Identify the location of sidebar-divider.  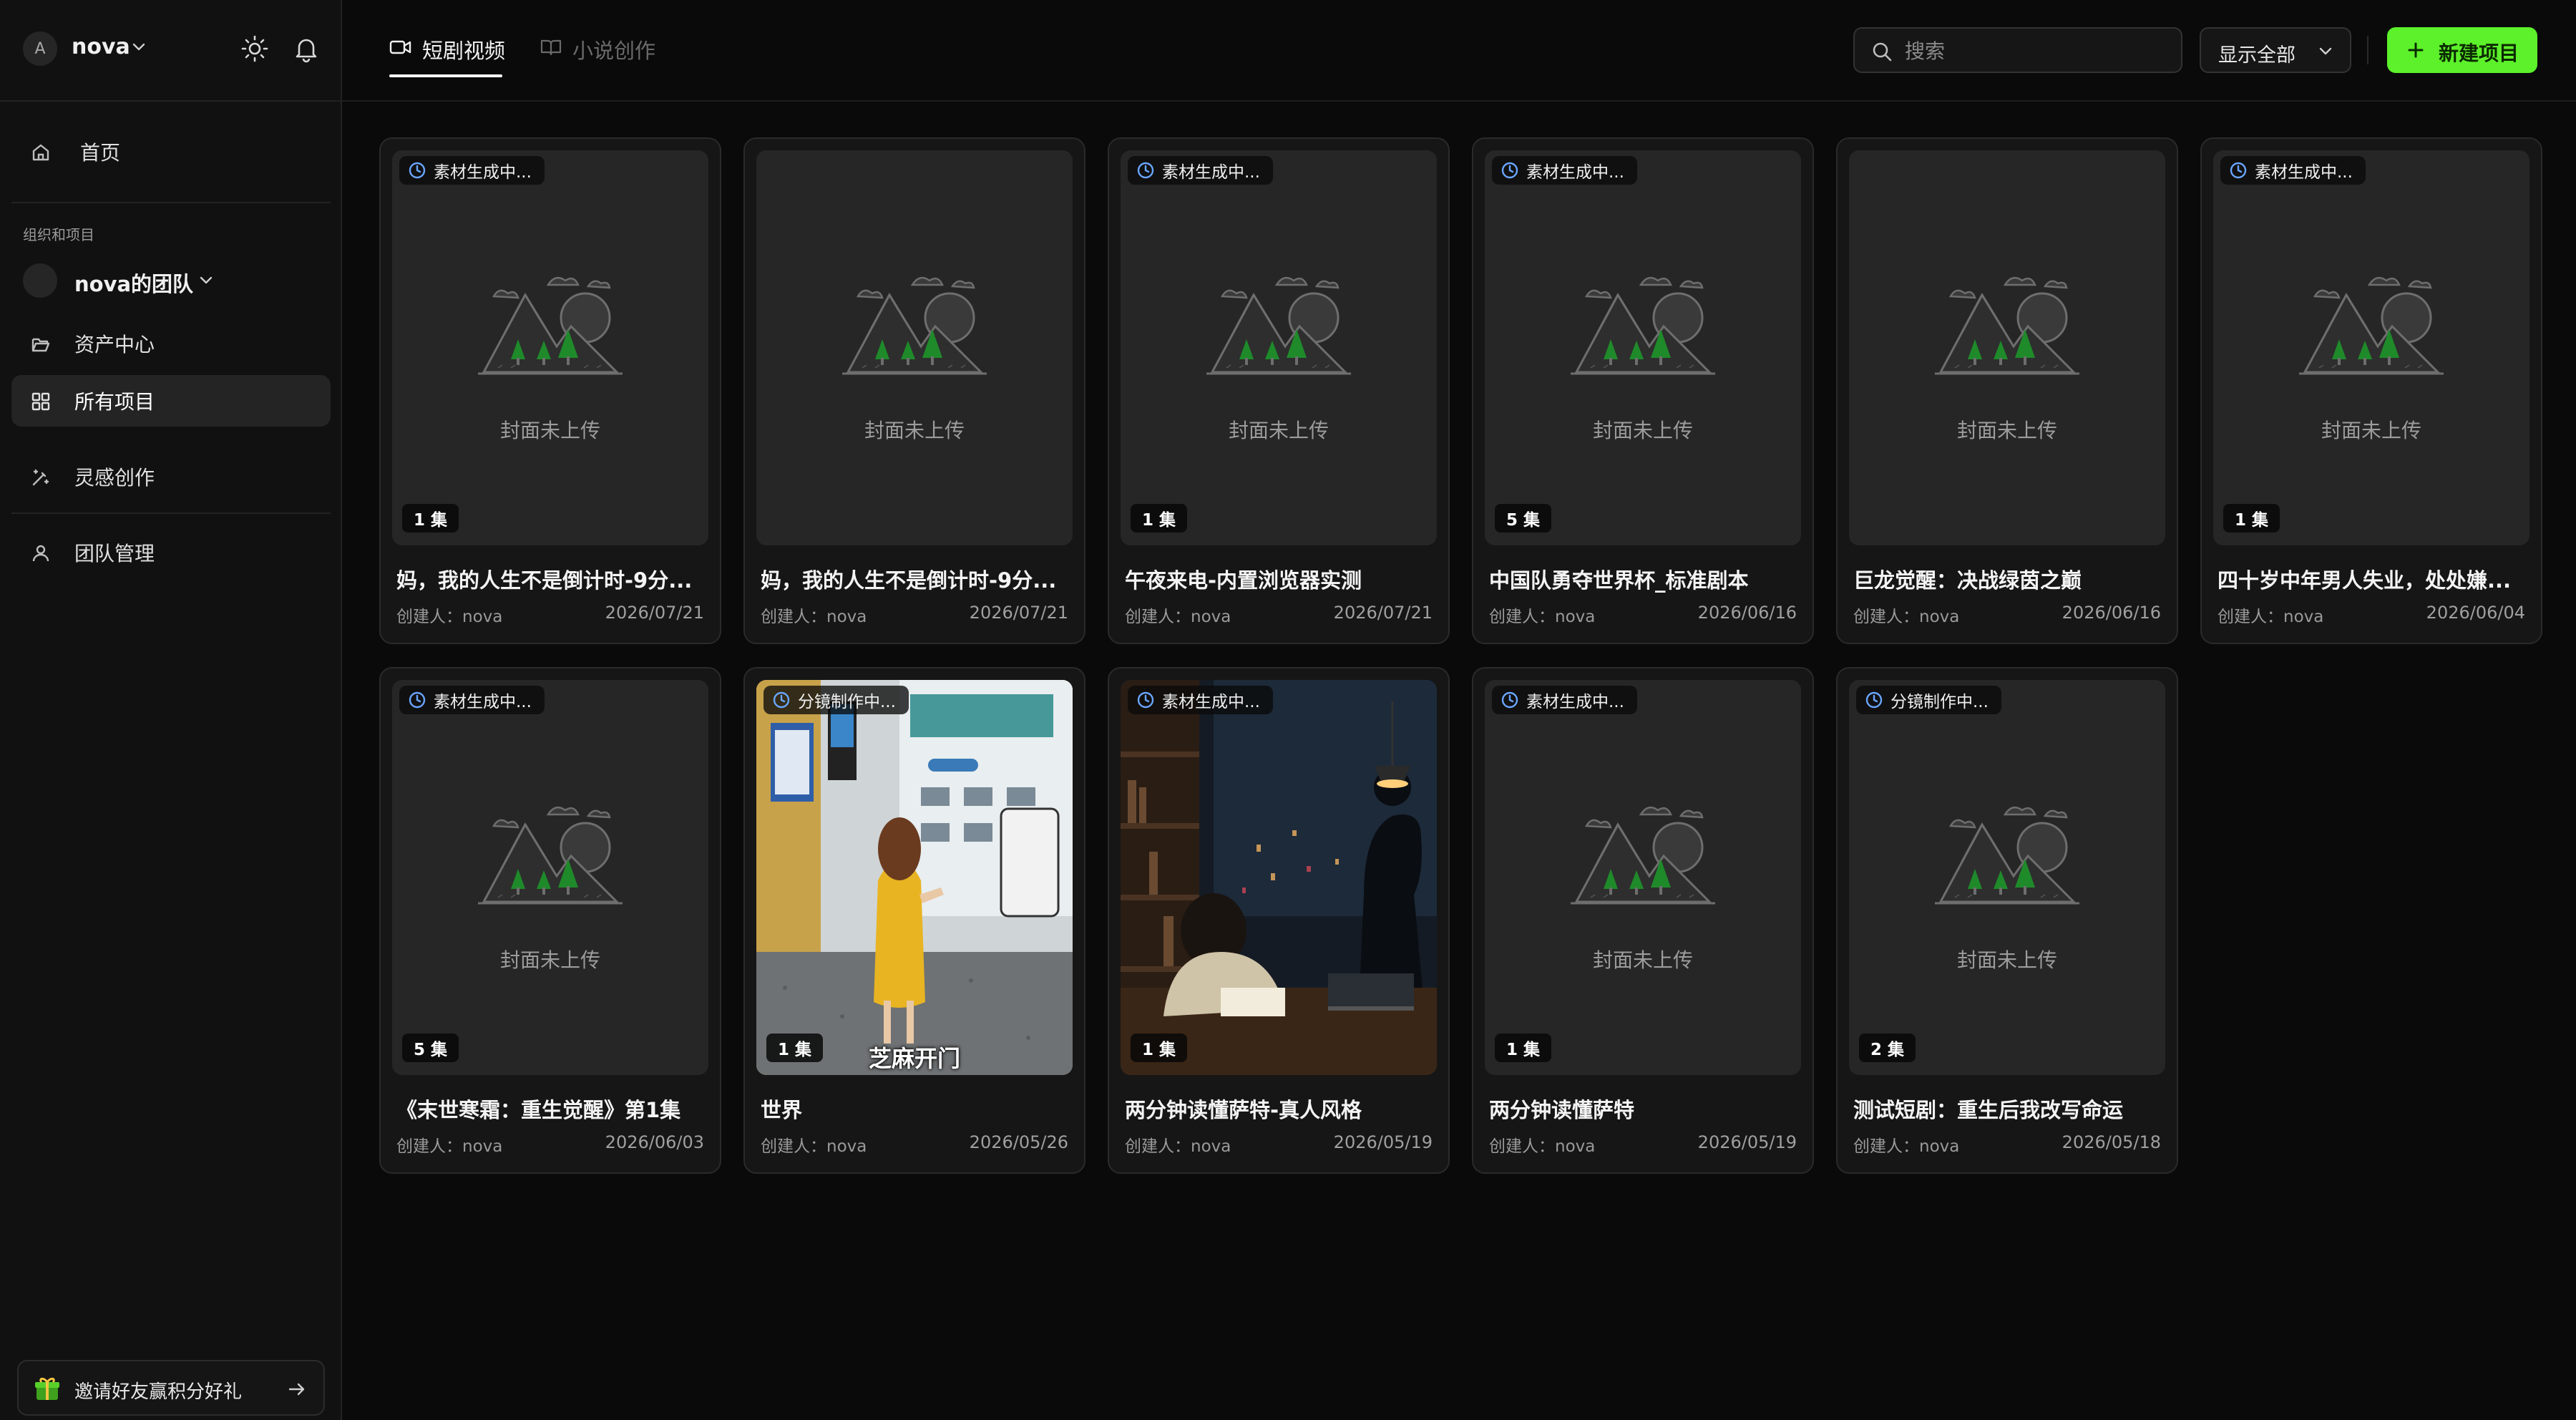
(171, 202).